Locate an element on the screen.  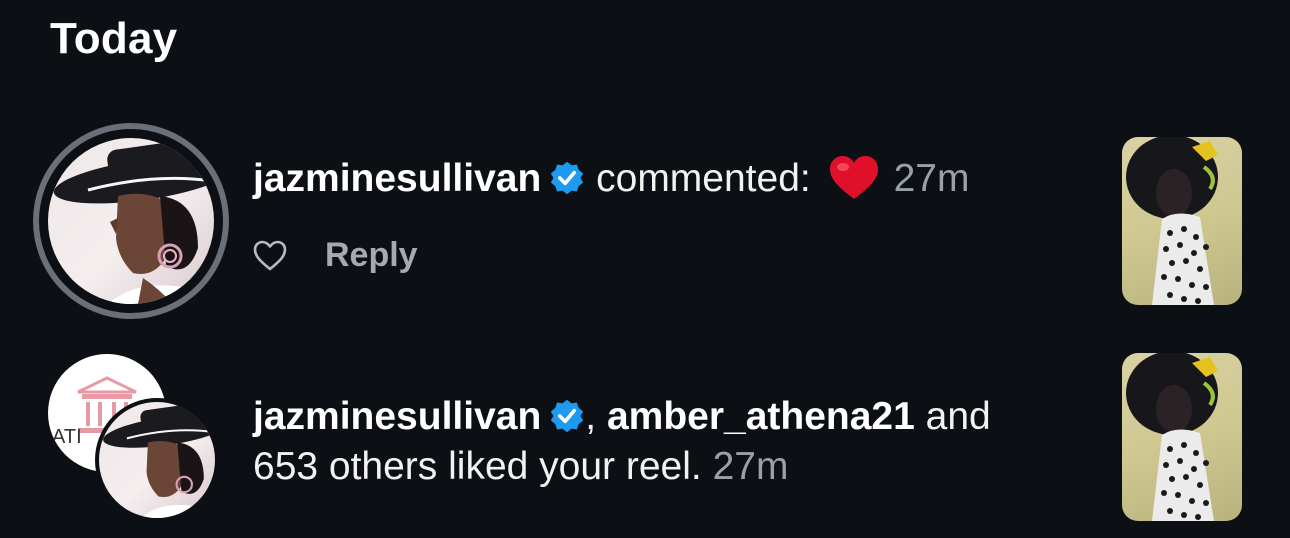
heart-emoji-icon is located at coordinates (853, 177).